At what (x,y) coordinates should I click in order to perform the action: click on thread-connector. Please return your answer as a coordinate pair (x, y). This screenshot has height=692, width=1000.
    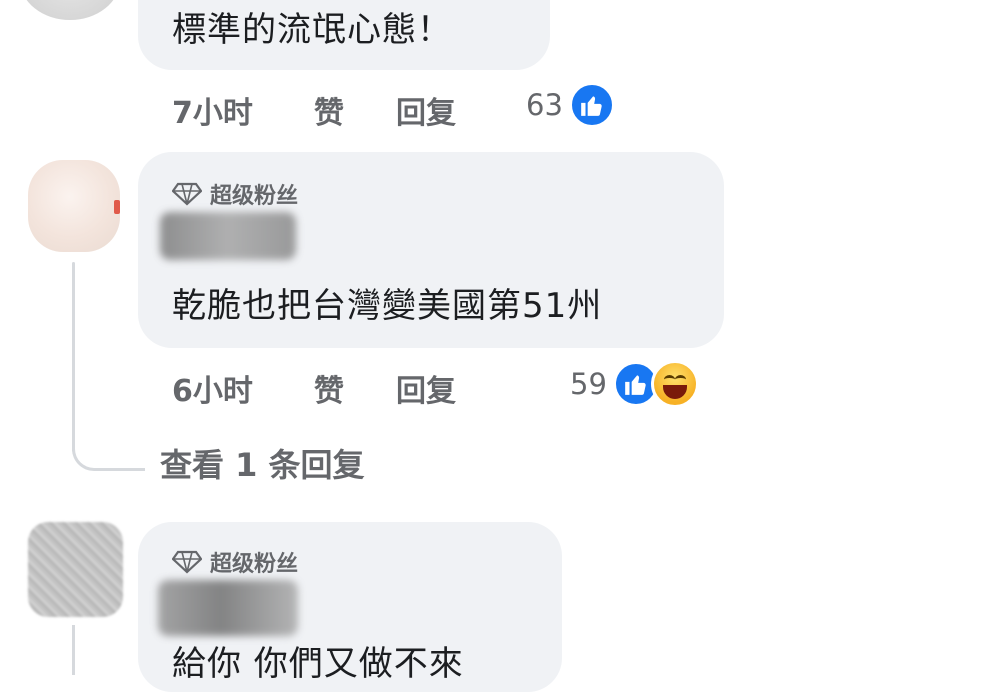
    Looking at the image, I should click on (108, 445).